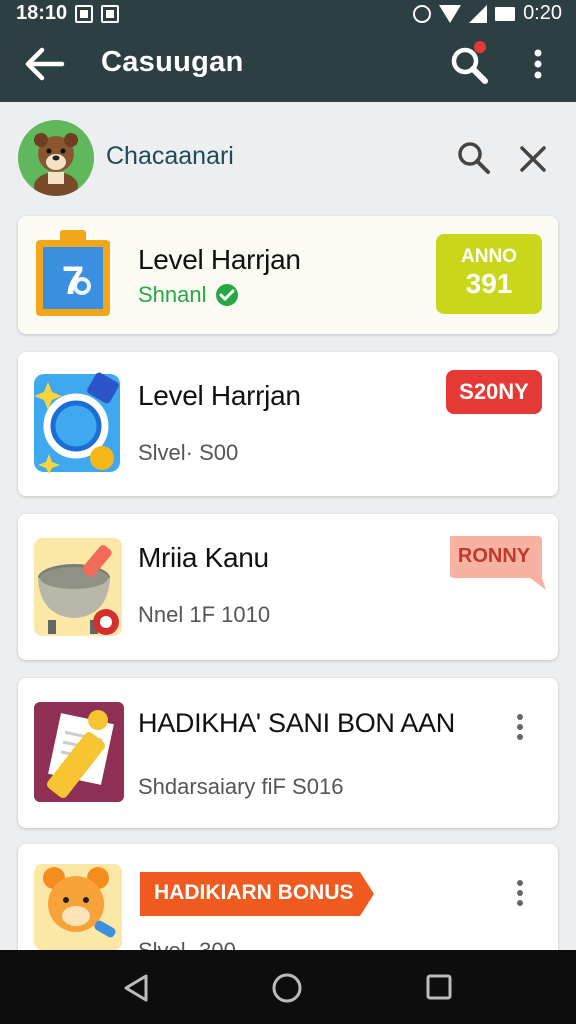  What do you see at coordinates (288, 424) in the screenshot?
I see `list-item: Level Harrjan Slvel· S00 S20NY` at bounding box center [288, 424].